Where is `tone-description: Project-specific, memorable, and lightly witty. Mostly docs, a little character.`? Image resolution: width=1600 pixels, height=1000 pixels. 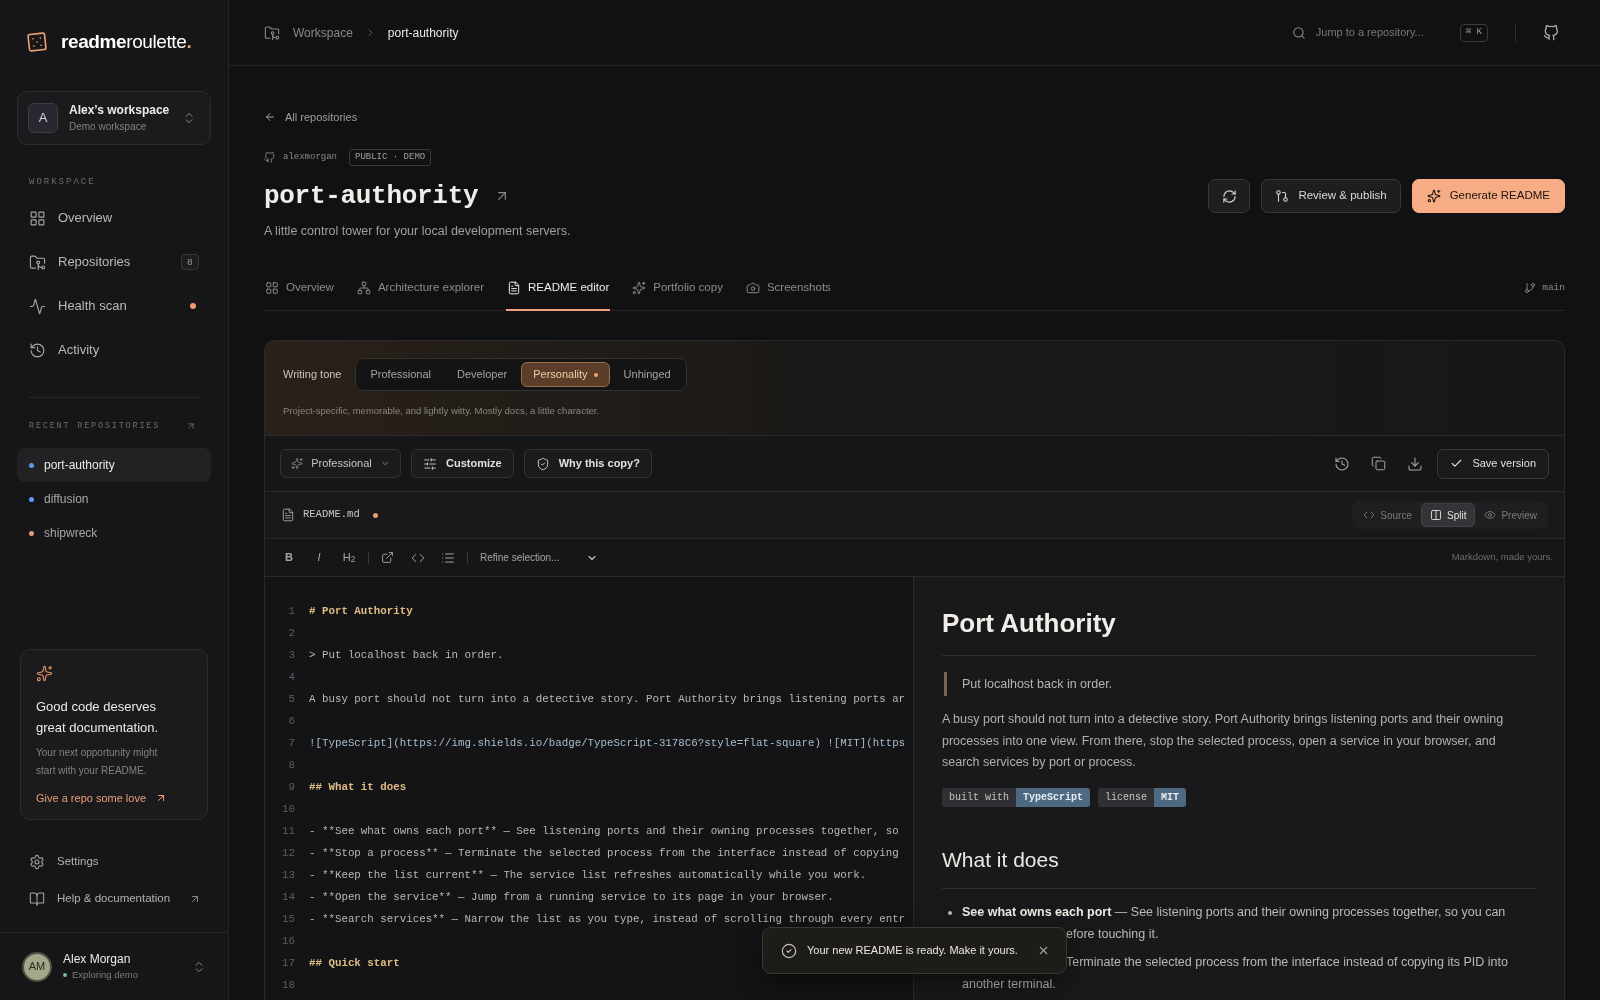 tone-description: Project-specific, memorable, and lightly witty. Mostly docs, a little character. is located at coordinates (441, 411).